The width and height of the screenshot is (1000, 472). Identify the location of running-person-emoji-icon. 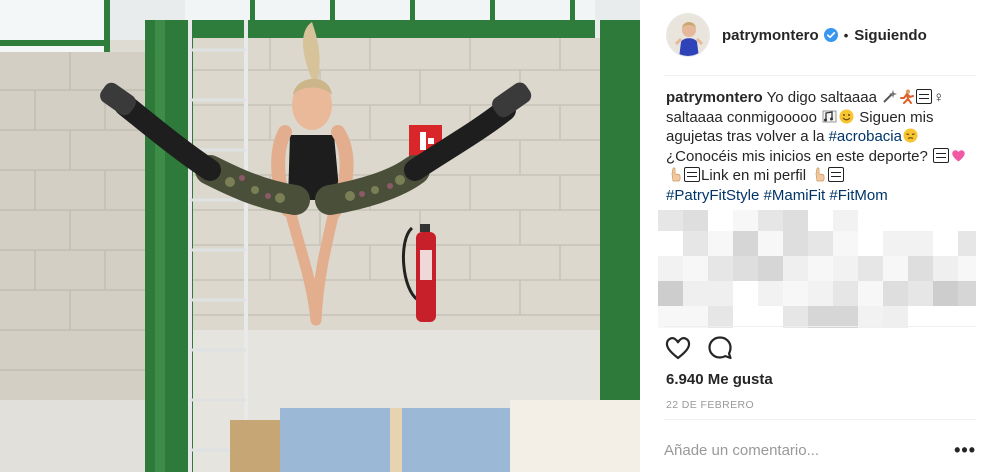
(907, 96).